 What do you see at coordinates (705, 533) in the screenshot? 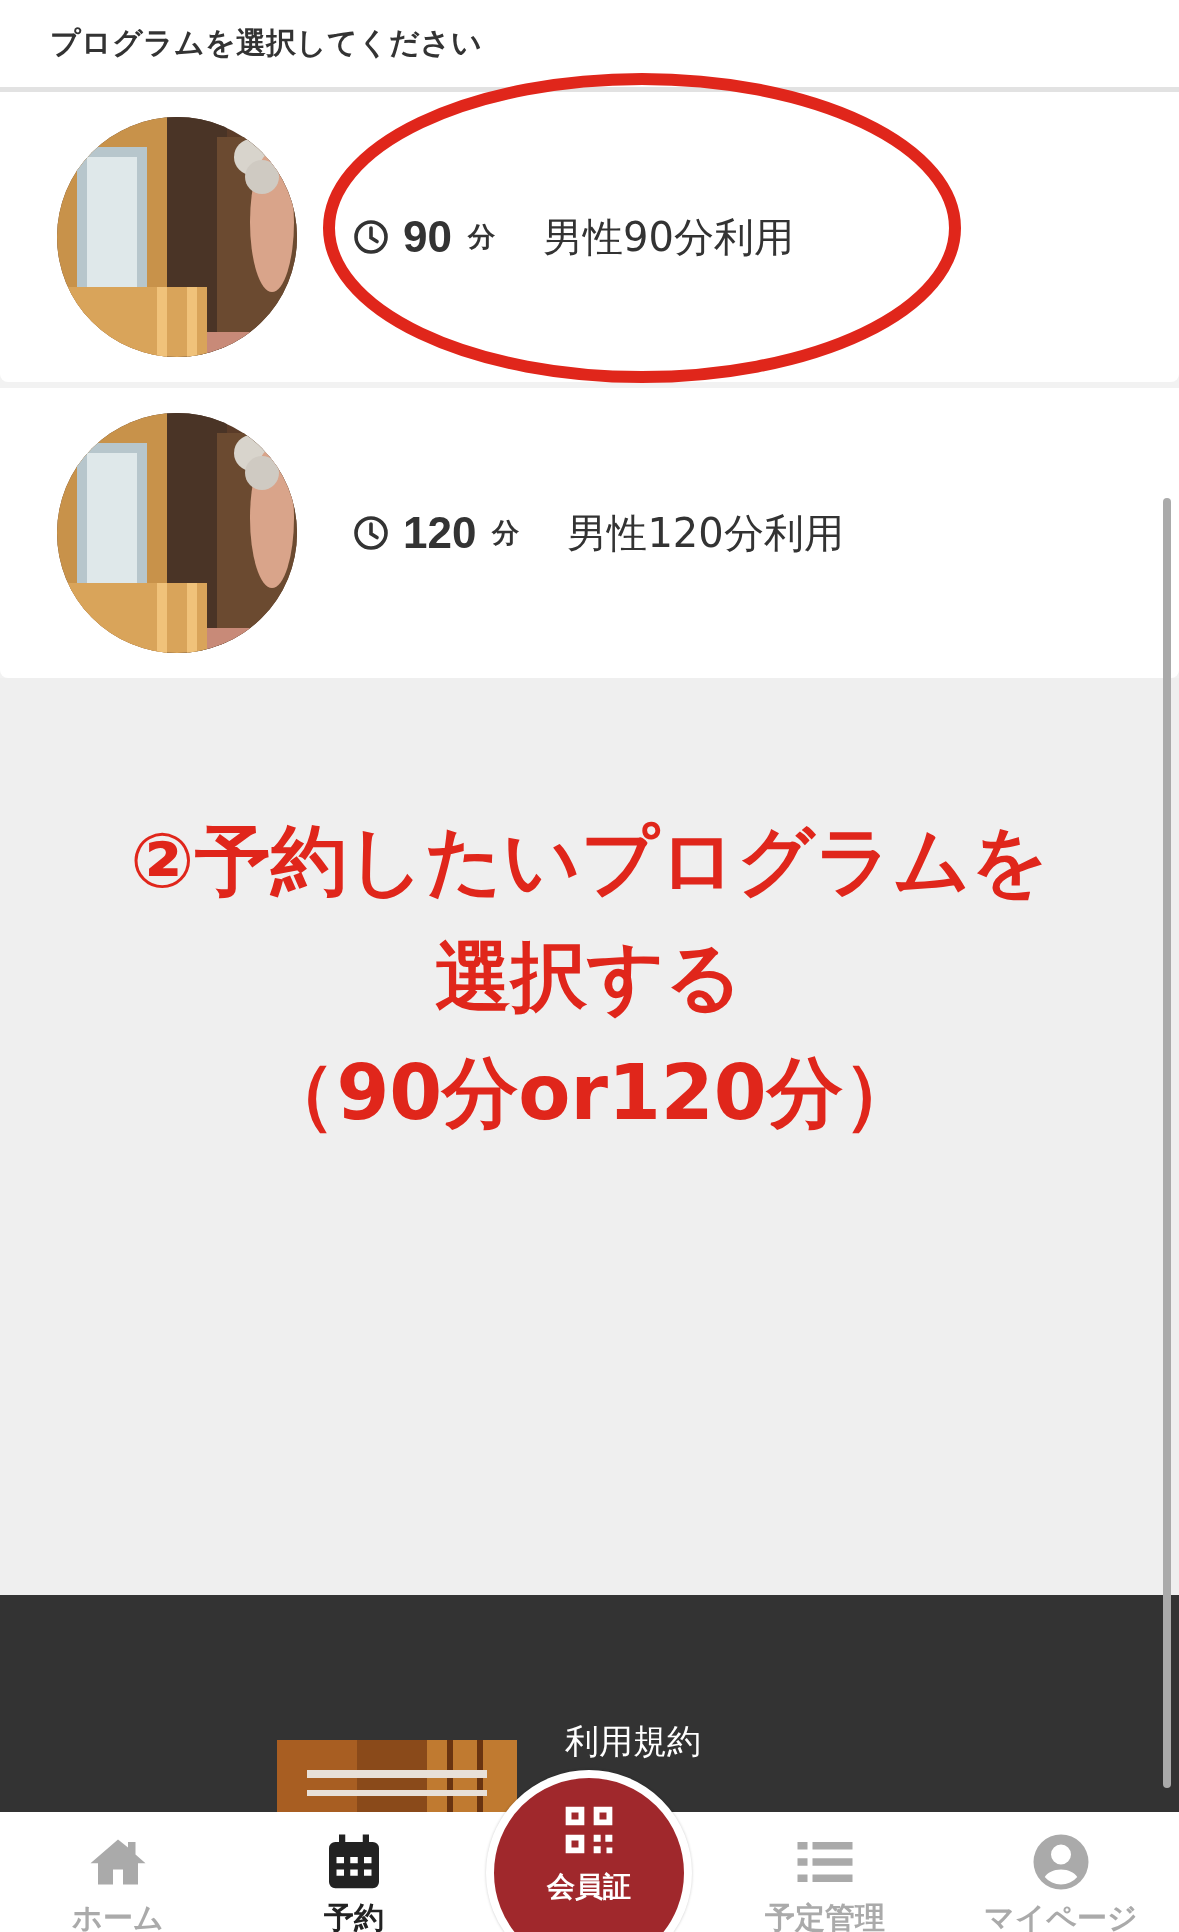
I see `program-name: 男性120分利用` at bounding box center [705, 533].